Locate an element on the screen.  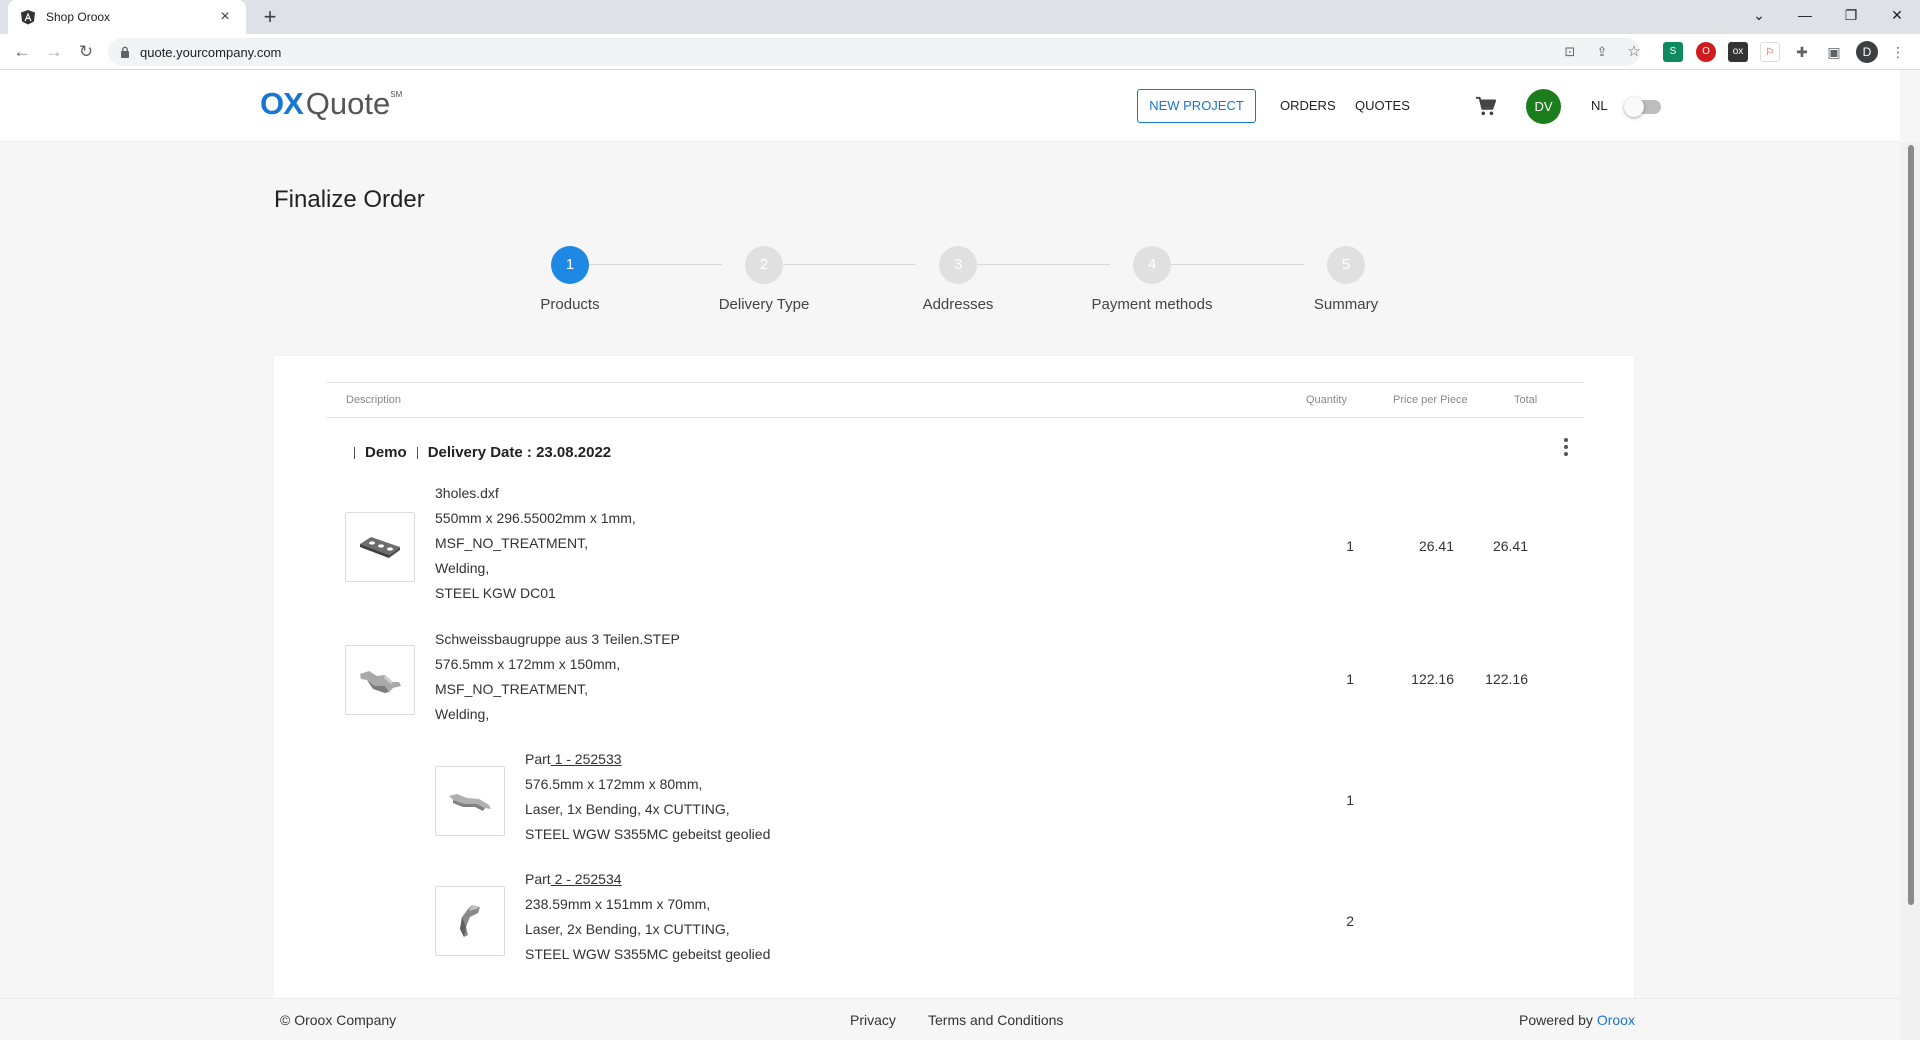
product-dimensions: 576.5mm x 172mm x 150mm, is located at coordinates (528, 664).